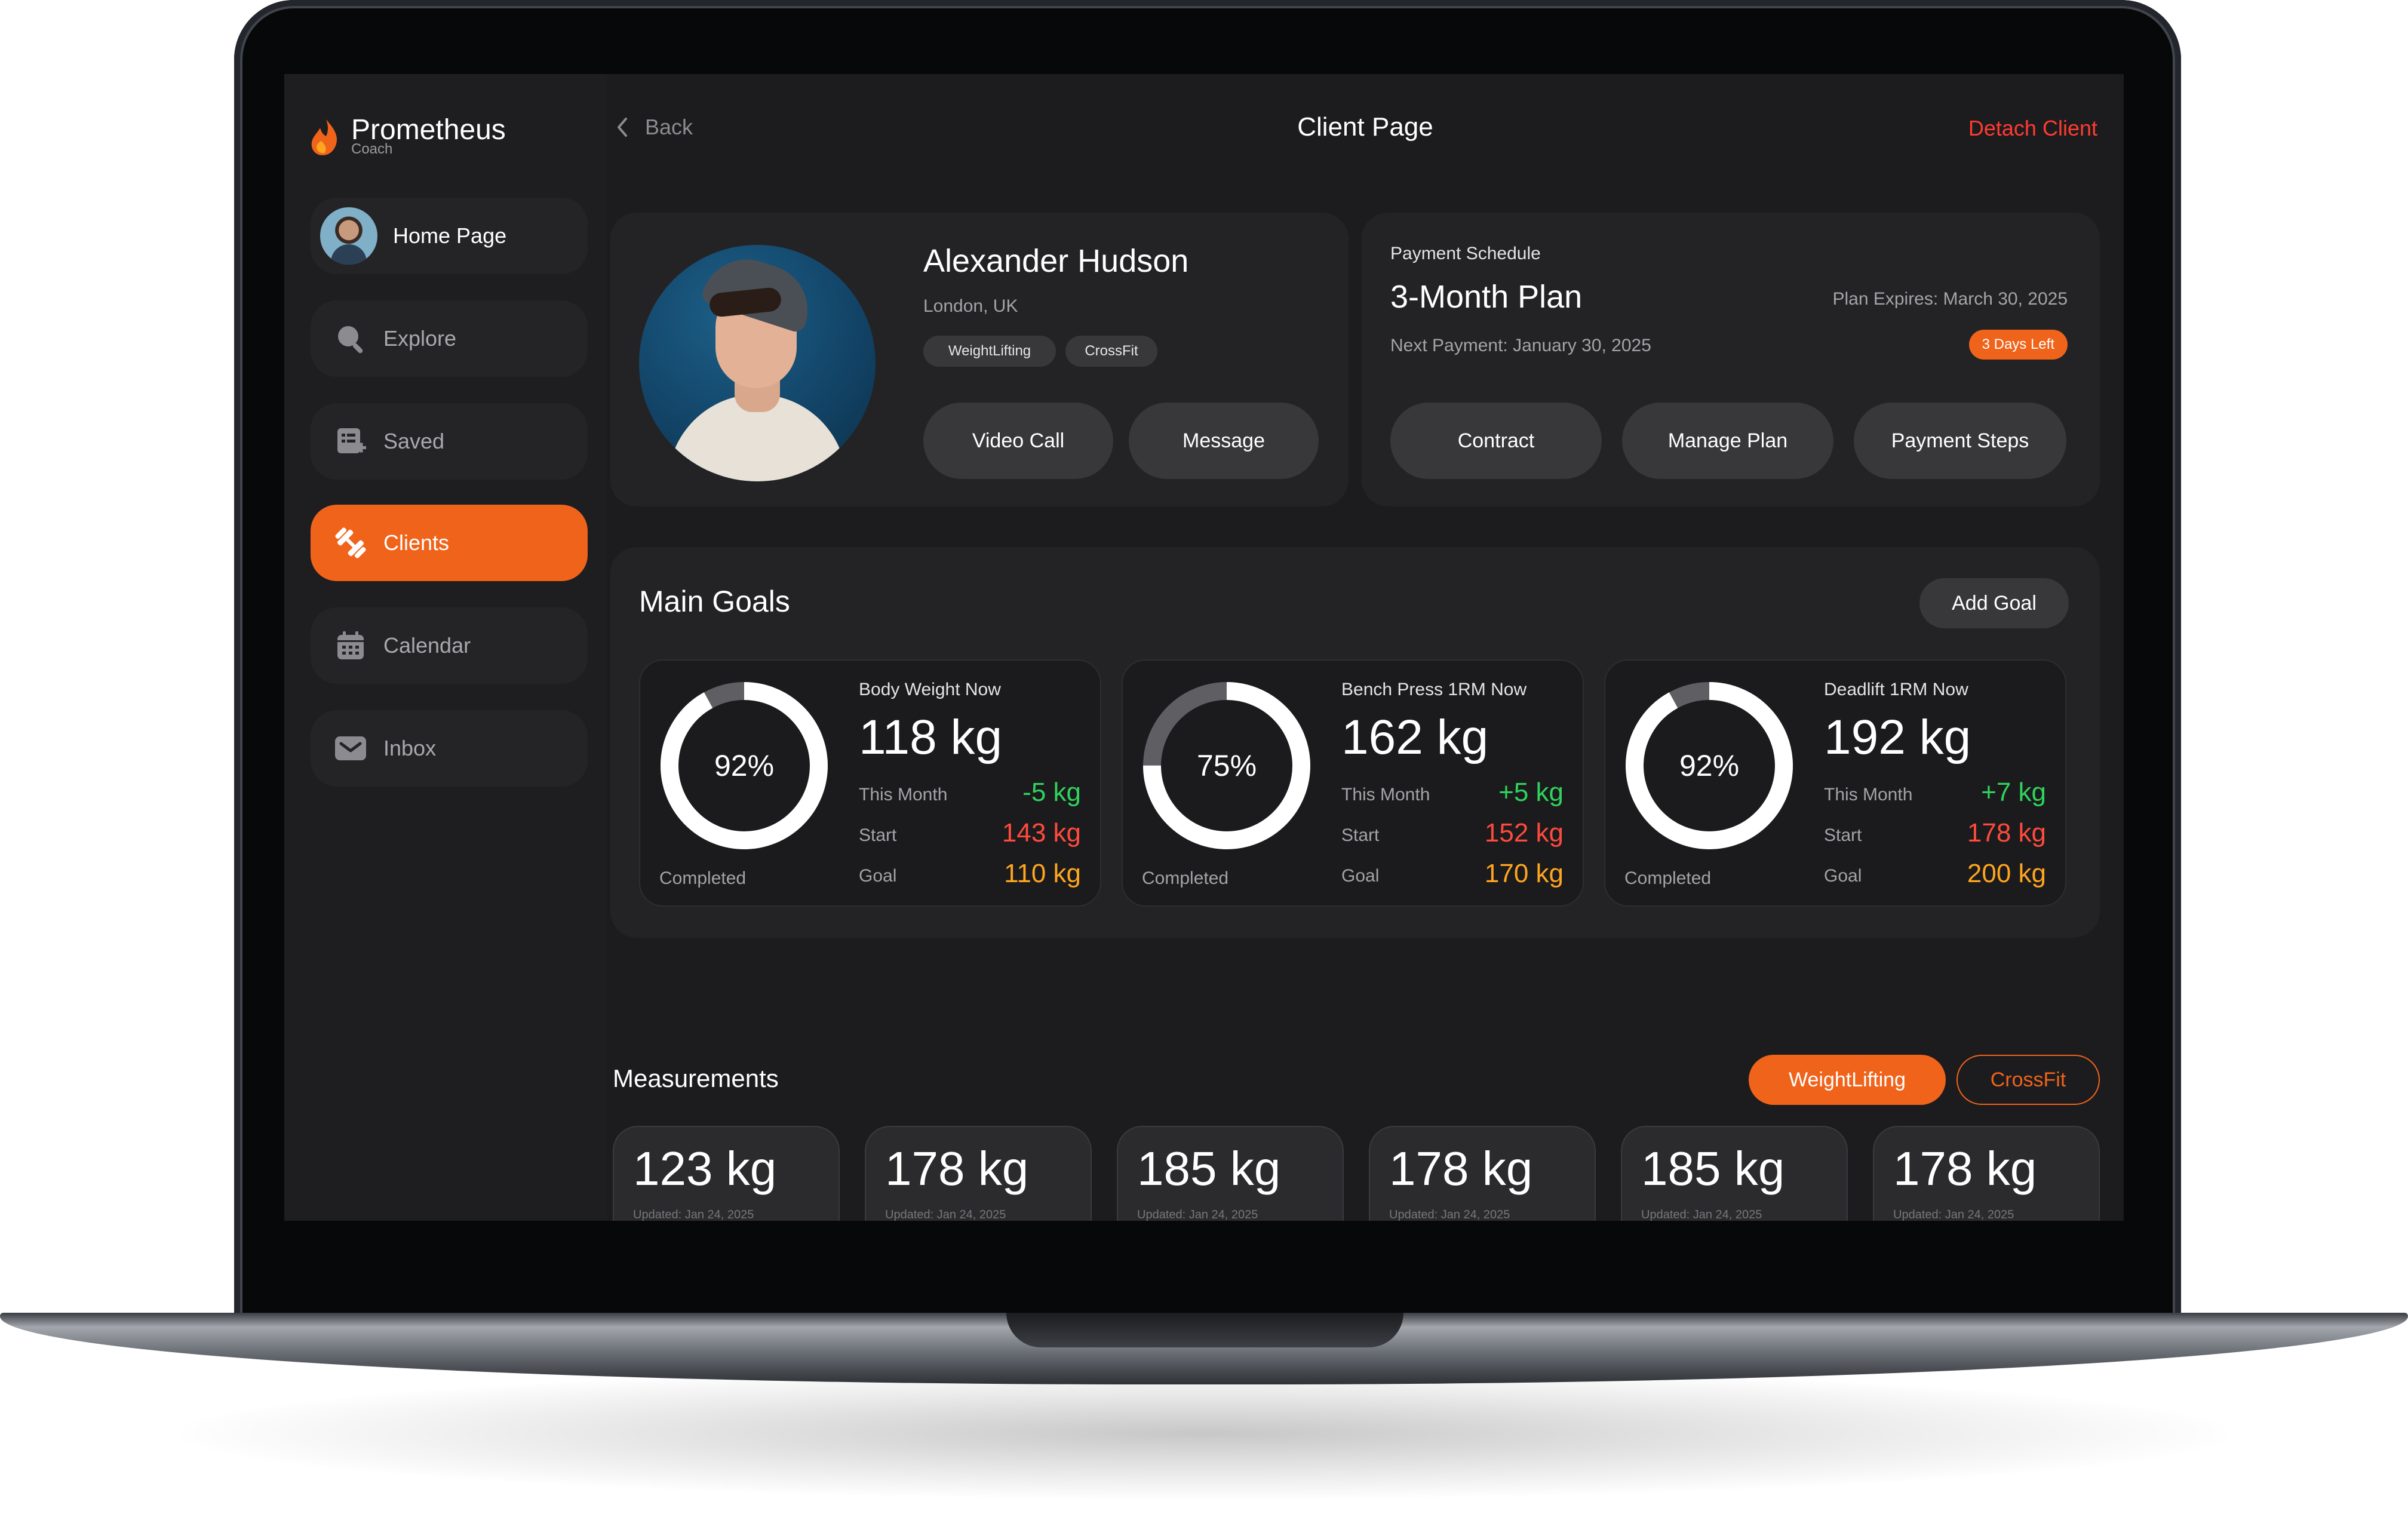  Describe the element at coordinates (1524, 873) in the screenshot. I see `goal-target-value: 170 kg` at that location.